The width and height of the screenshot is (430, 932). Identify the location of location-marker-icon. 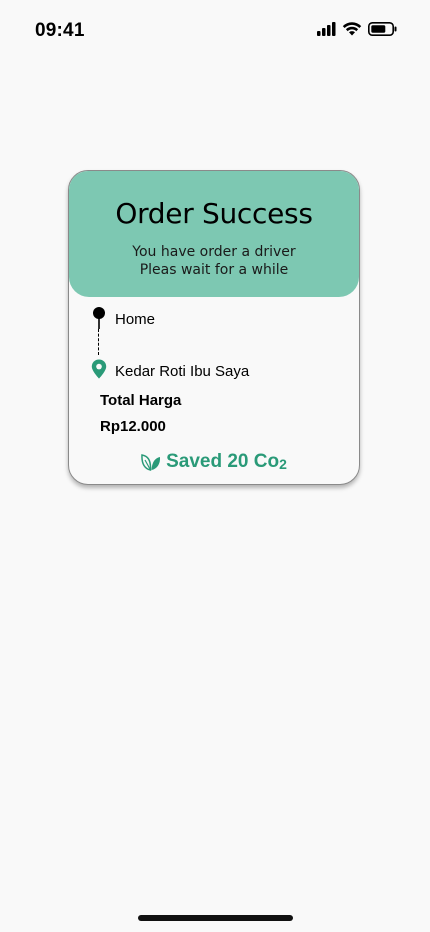
(99, 371).